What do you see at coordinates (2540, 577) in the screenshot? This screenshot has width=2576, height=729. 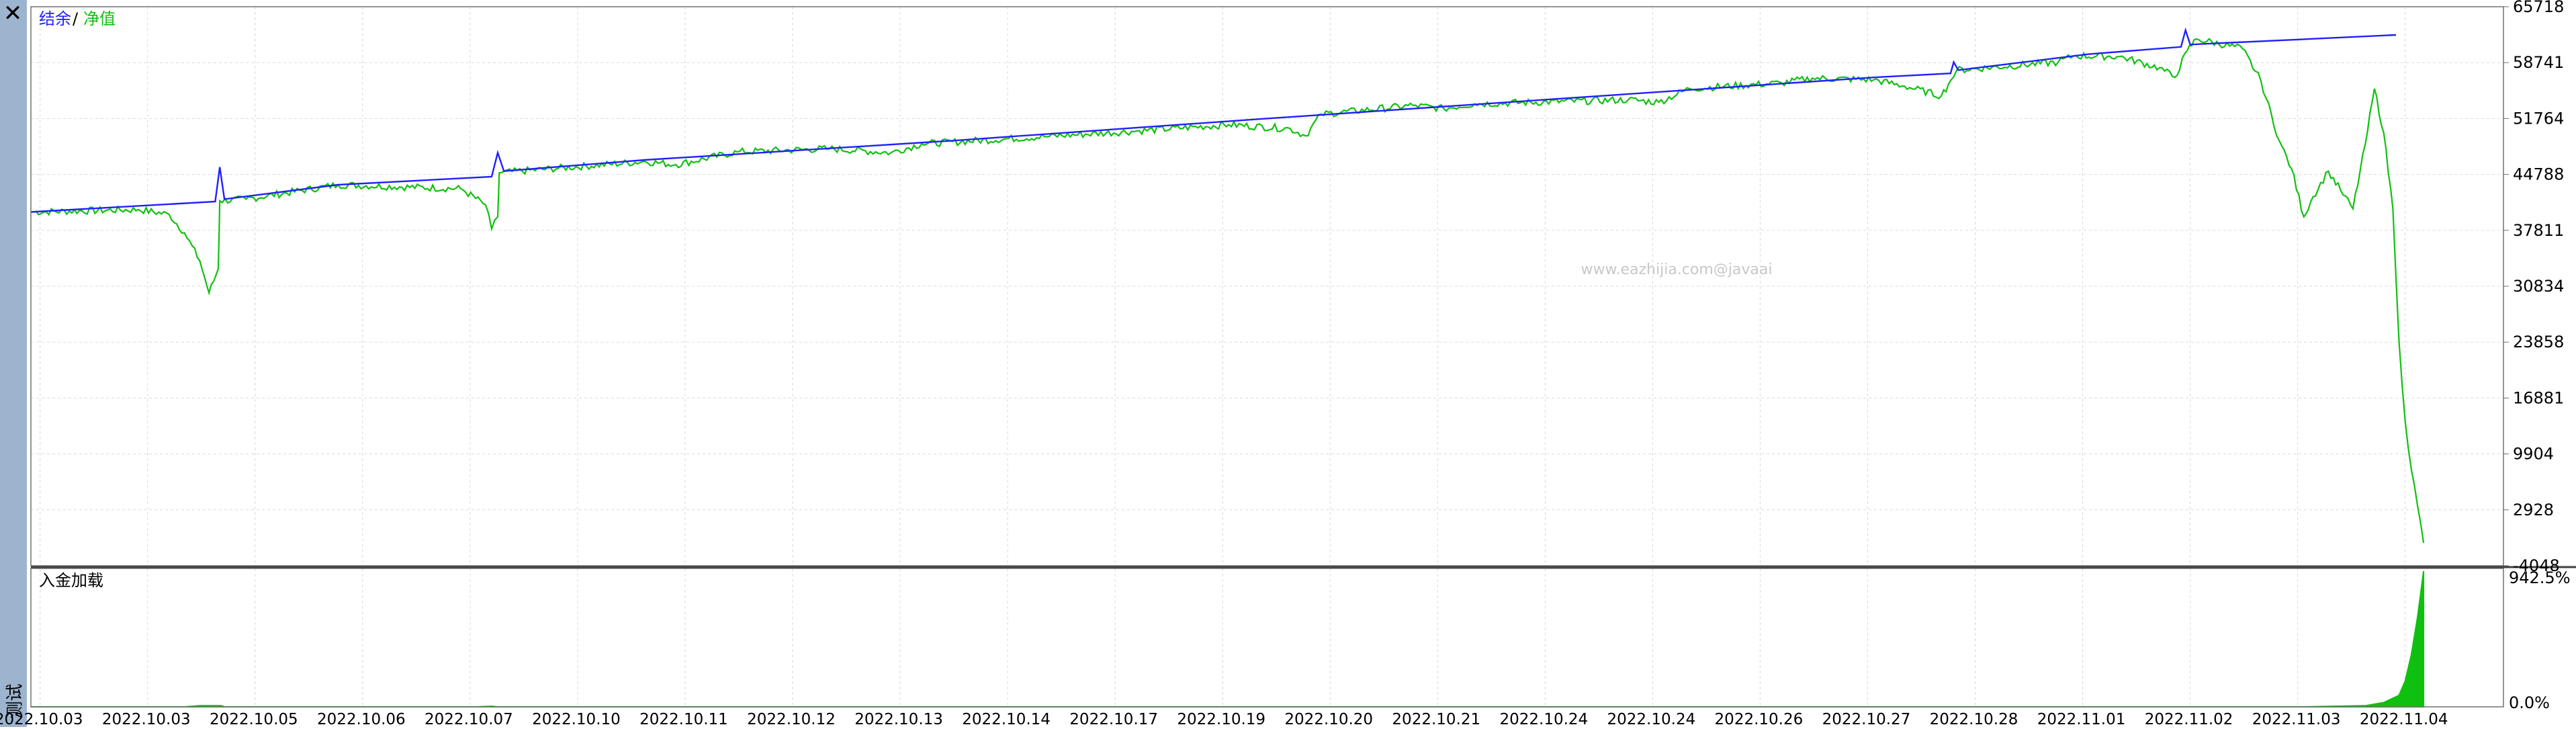 I see `lower-y-tick-label: 942.5%` at bounding box center [2540, 577].